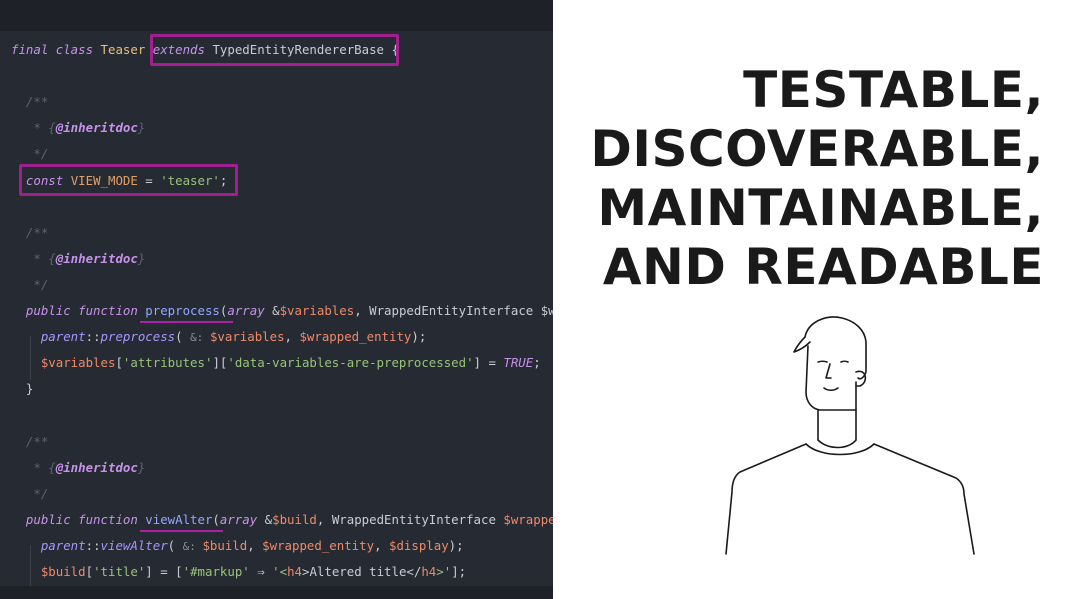 The image size is (1090, 599). Describe the element at coordinates (167, 363) in the screenshot. I see `code-token: 'attributes'` at that location.